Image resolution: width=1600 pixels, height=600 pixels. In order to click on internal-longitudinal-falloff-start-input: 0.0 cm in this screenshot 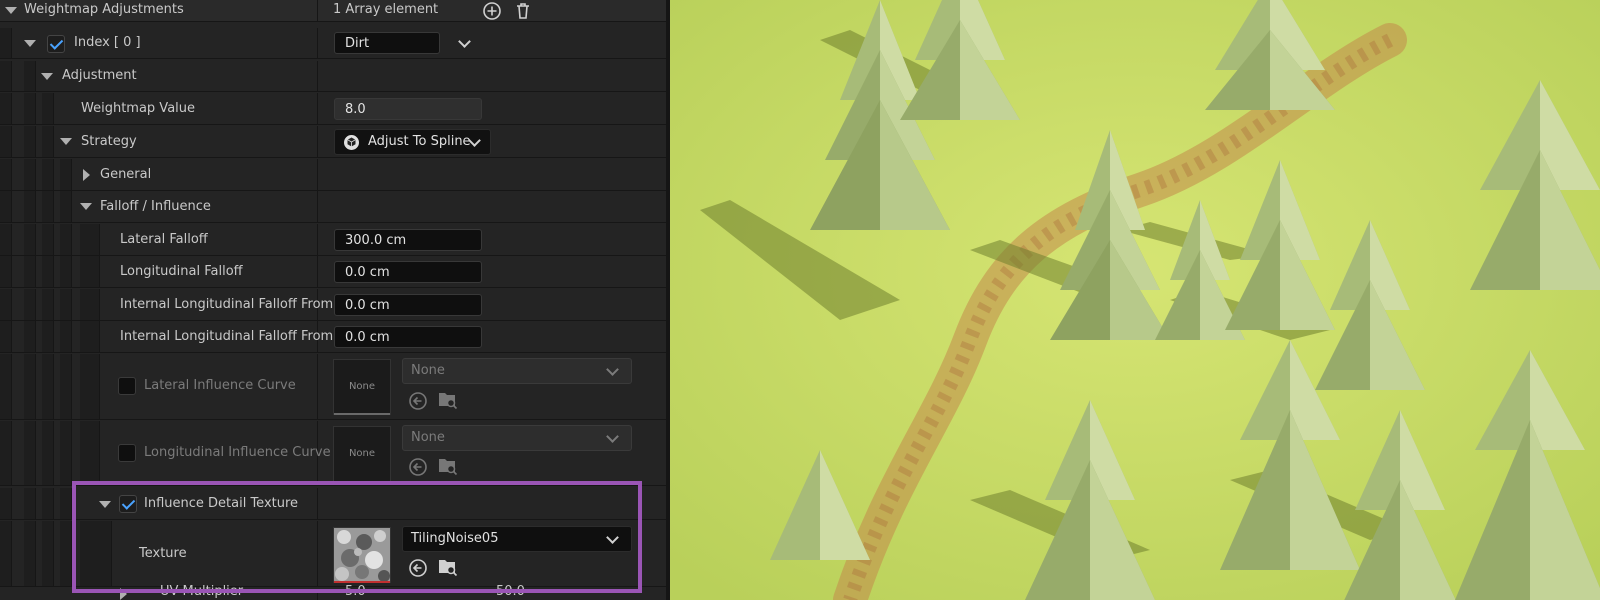, I will do `click(408, 305)`.